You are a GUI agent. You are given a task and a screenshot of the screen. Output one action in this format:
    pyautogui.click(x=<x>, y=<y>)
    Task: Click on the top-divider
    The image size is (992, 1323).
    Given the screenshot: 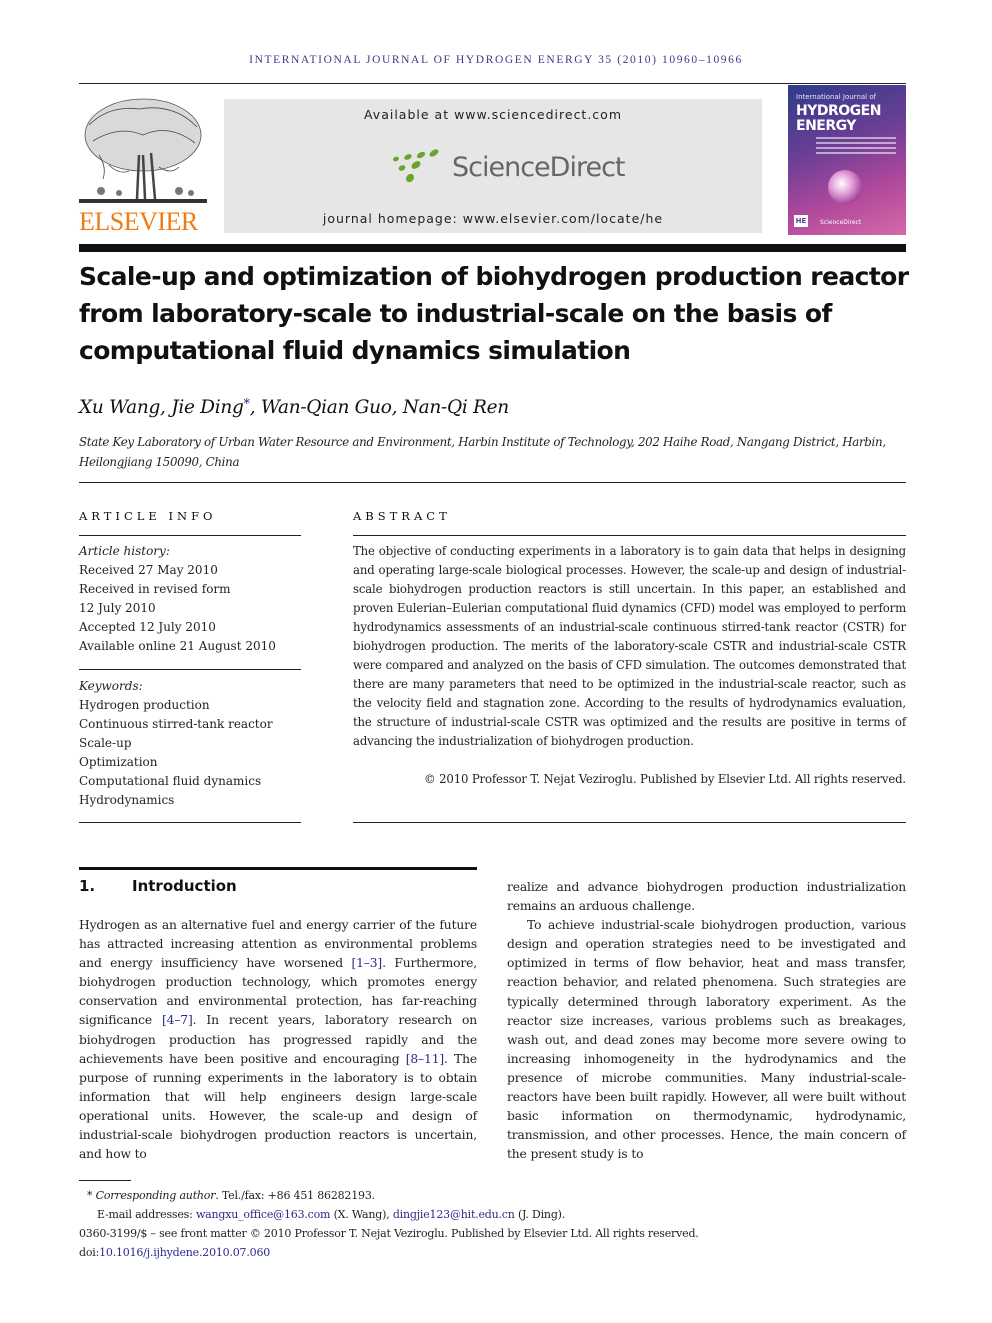 What is the action you would take?
    pyautogui.click(x=492, y=83)
    